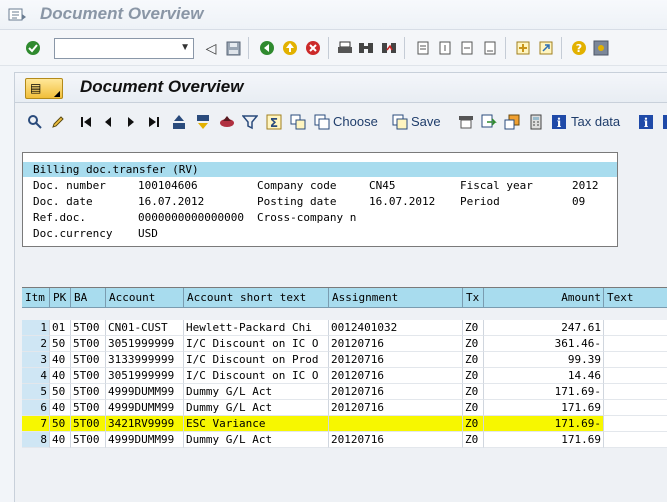  I want to click on subtotal-icon, so click(298, 122).